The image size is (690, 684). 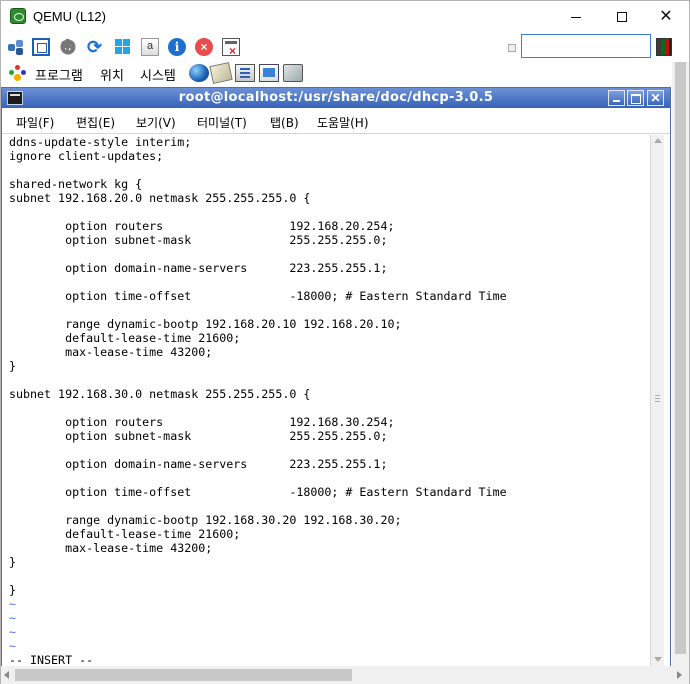 I want to click on windows-icon, so click(x=123, y=47).